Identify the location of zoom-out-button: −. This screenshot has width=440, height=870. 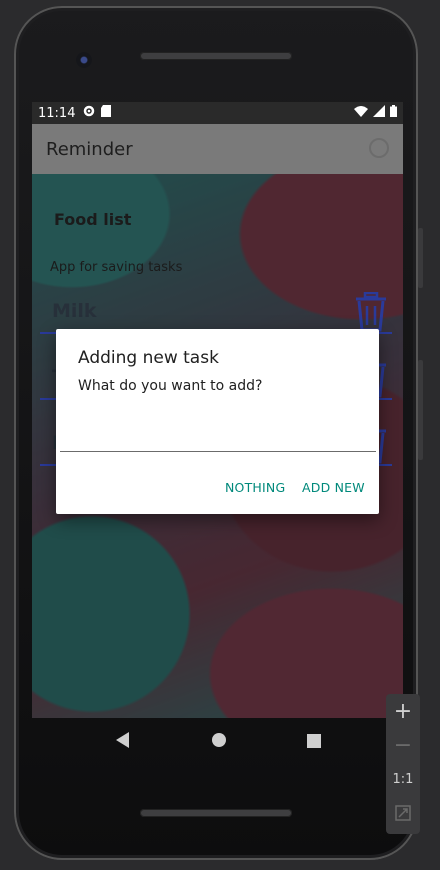
(403, 745).